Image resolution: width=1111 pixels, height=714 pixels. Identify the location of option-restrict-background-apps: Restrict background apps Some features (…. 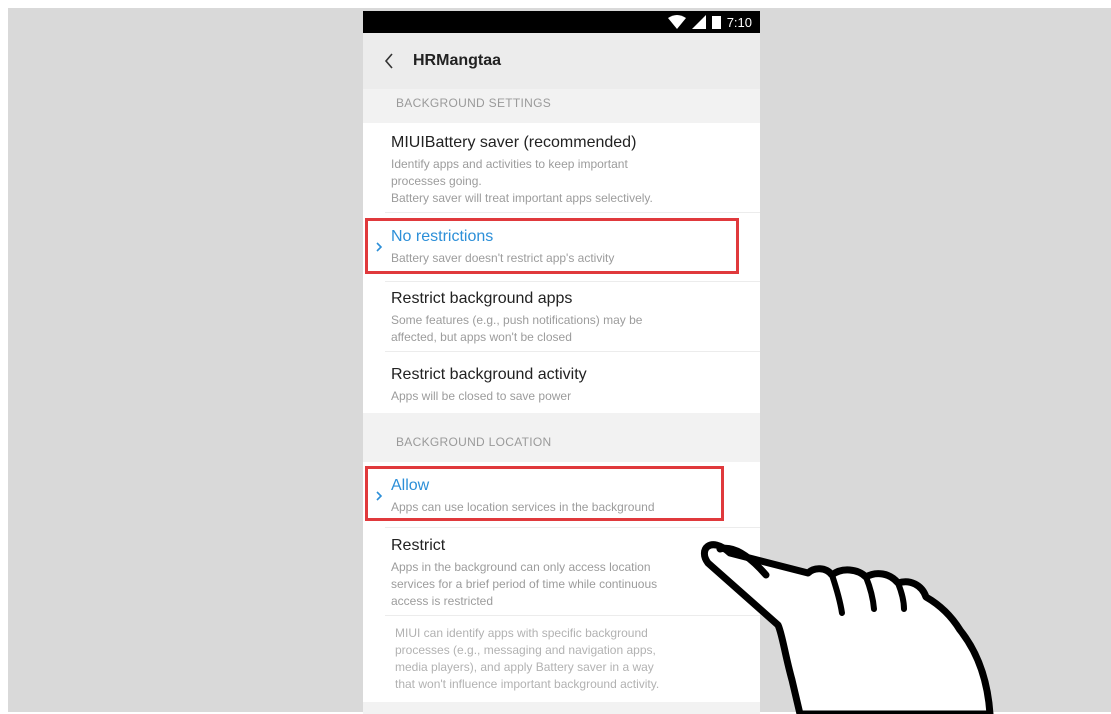
(561, 317).